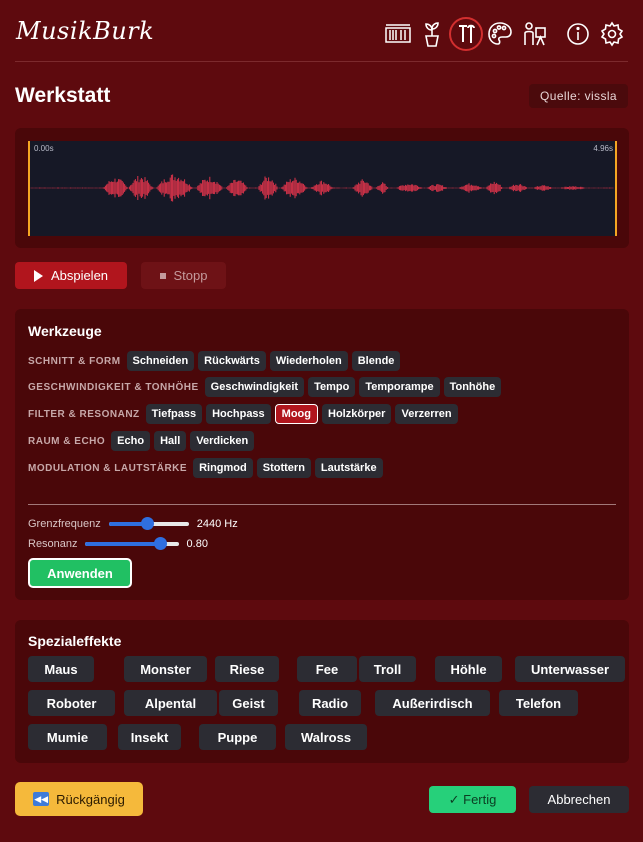 The height and width of the screenshot is (842, 643). Describe the element at coordinates (254, 387) in the screenshot. I see `tool-geschwindigkeit-button: Geschwindigkeit` at that location.